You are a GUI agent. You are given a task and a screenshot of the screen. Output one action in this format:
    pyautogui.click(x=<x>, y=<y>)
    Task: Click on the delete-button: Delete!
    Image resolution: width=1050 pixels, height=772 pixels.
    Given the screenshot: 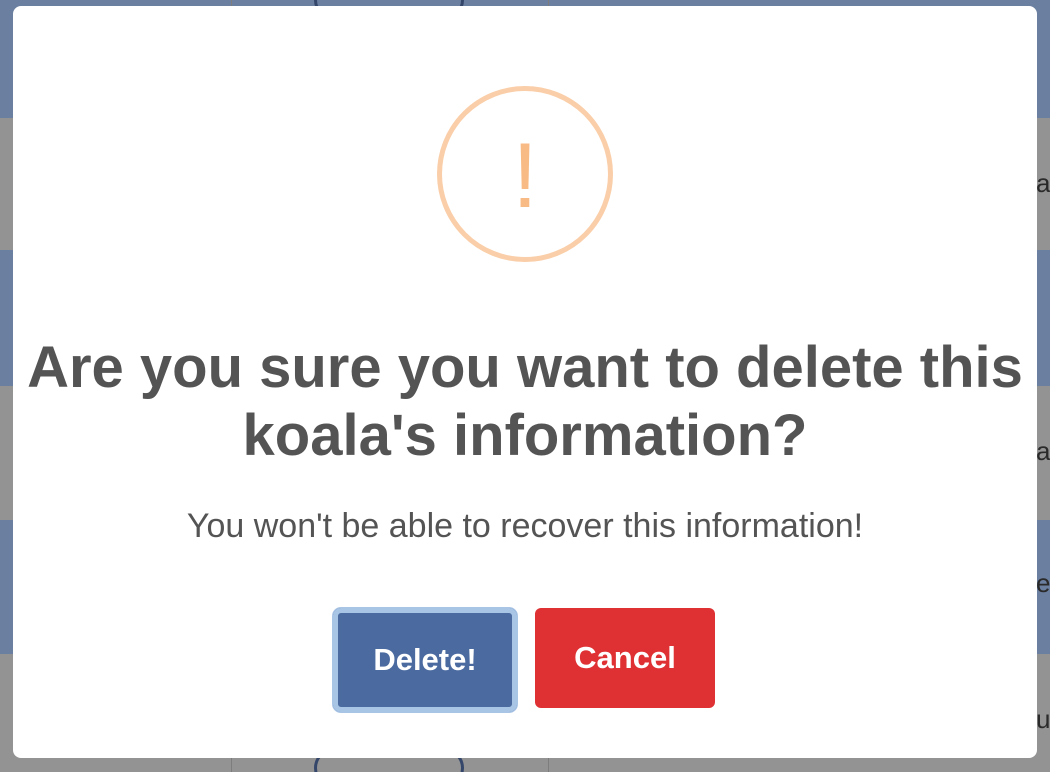 What is the action you would take?
    pyautogui.click(x=425, y=660)
    